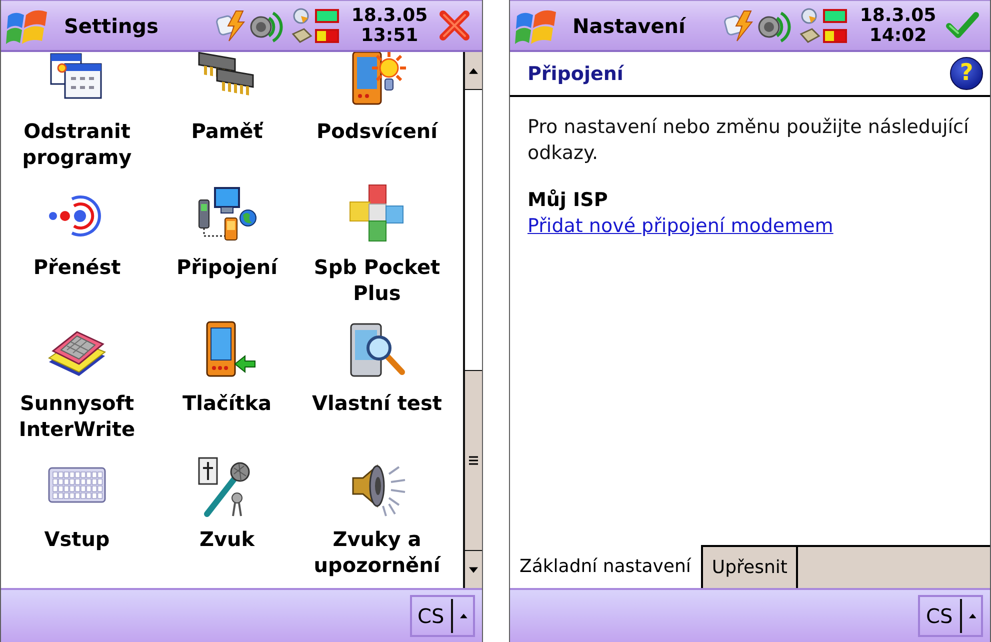  Describe the element at coordinates (898, 36) in the screenshot. I see `clock-text: 14:02` at that location.